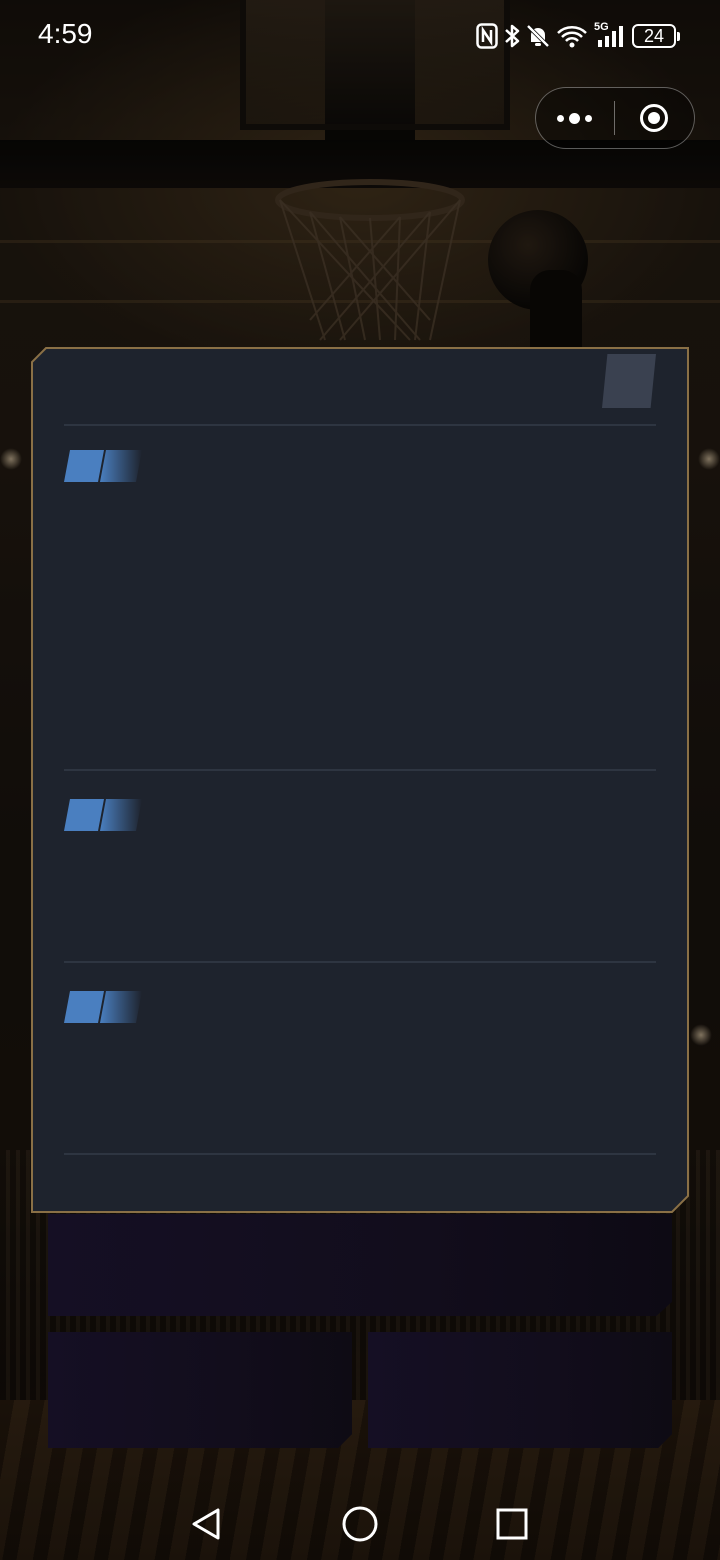 The height and width of the screenshot is (1560, 720). What do you see at coordinates (512, 1524) in the screenshot?
I see `recents-icon` at bounding box center [512, 1524].